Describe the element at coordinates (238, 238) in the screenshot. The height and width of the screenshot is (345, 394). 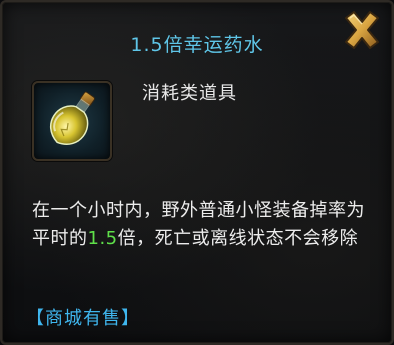
I see `description-text-after: 倍，死亡或离线状态不会移除` at that location.